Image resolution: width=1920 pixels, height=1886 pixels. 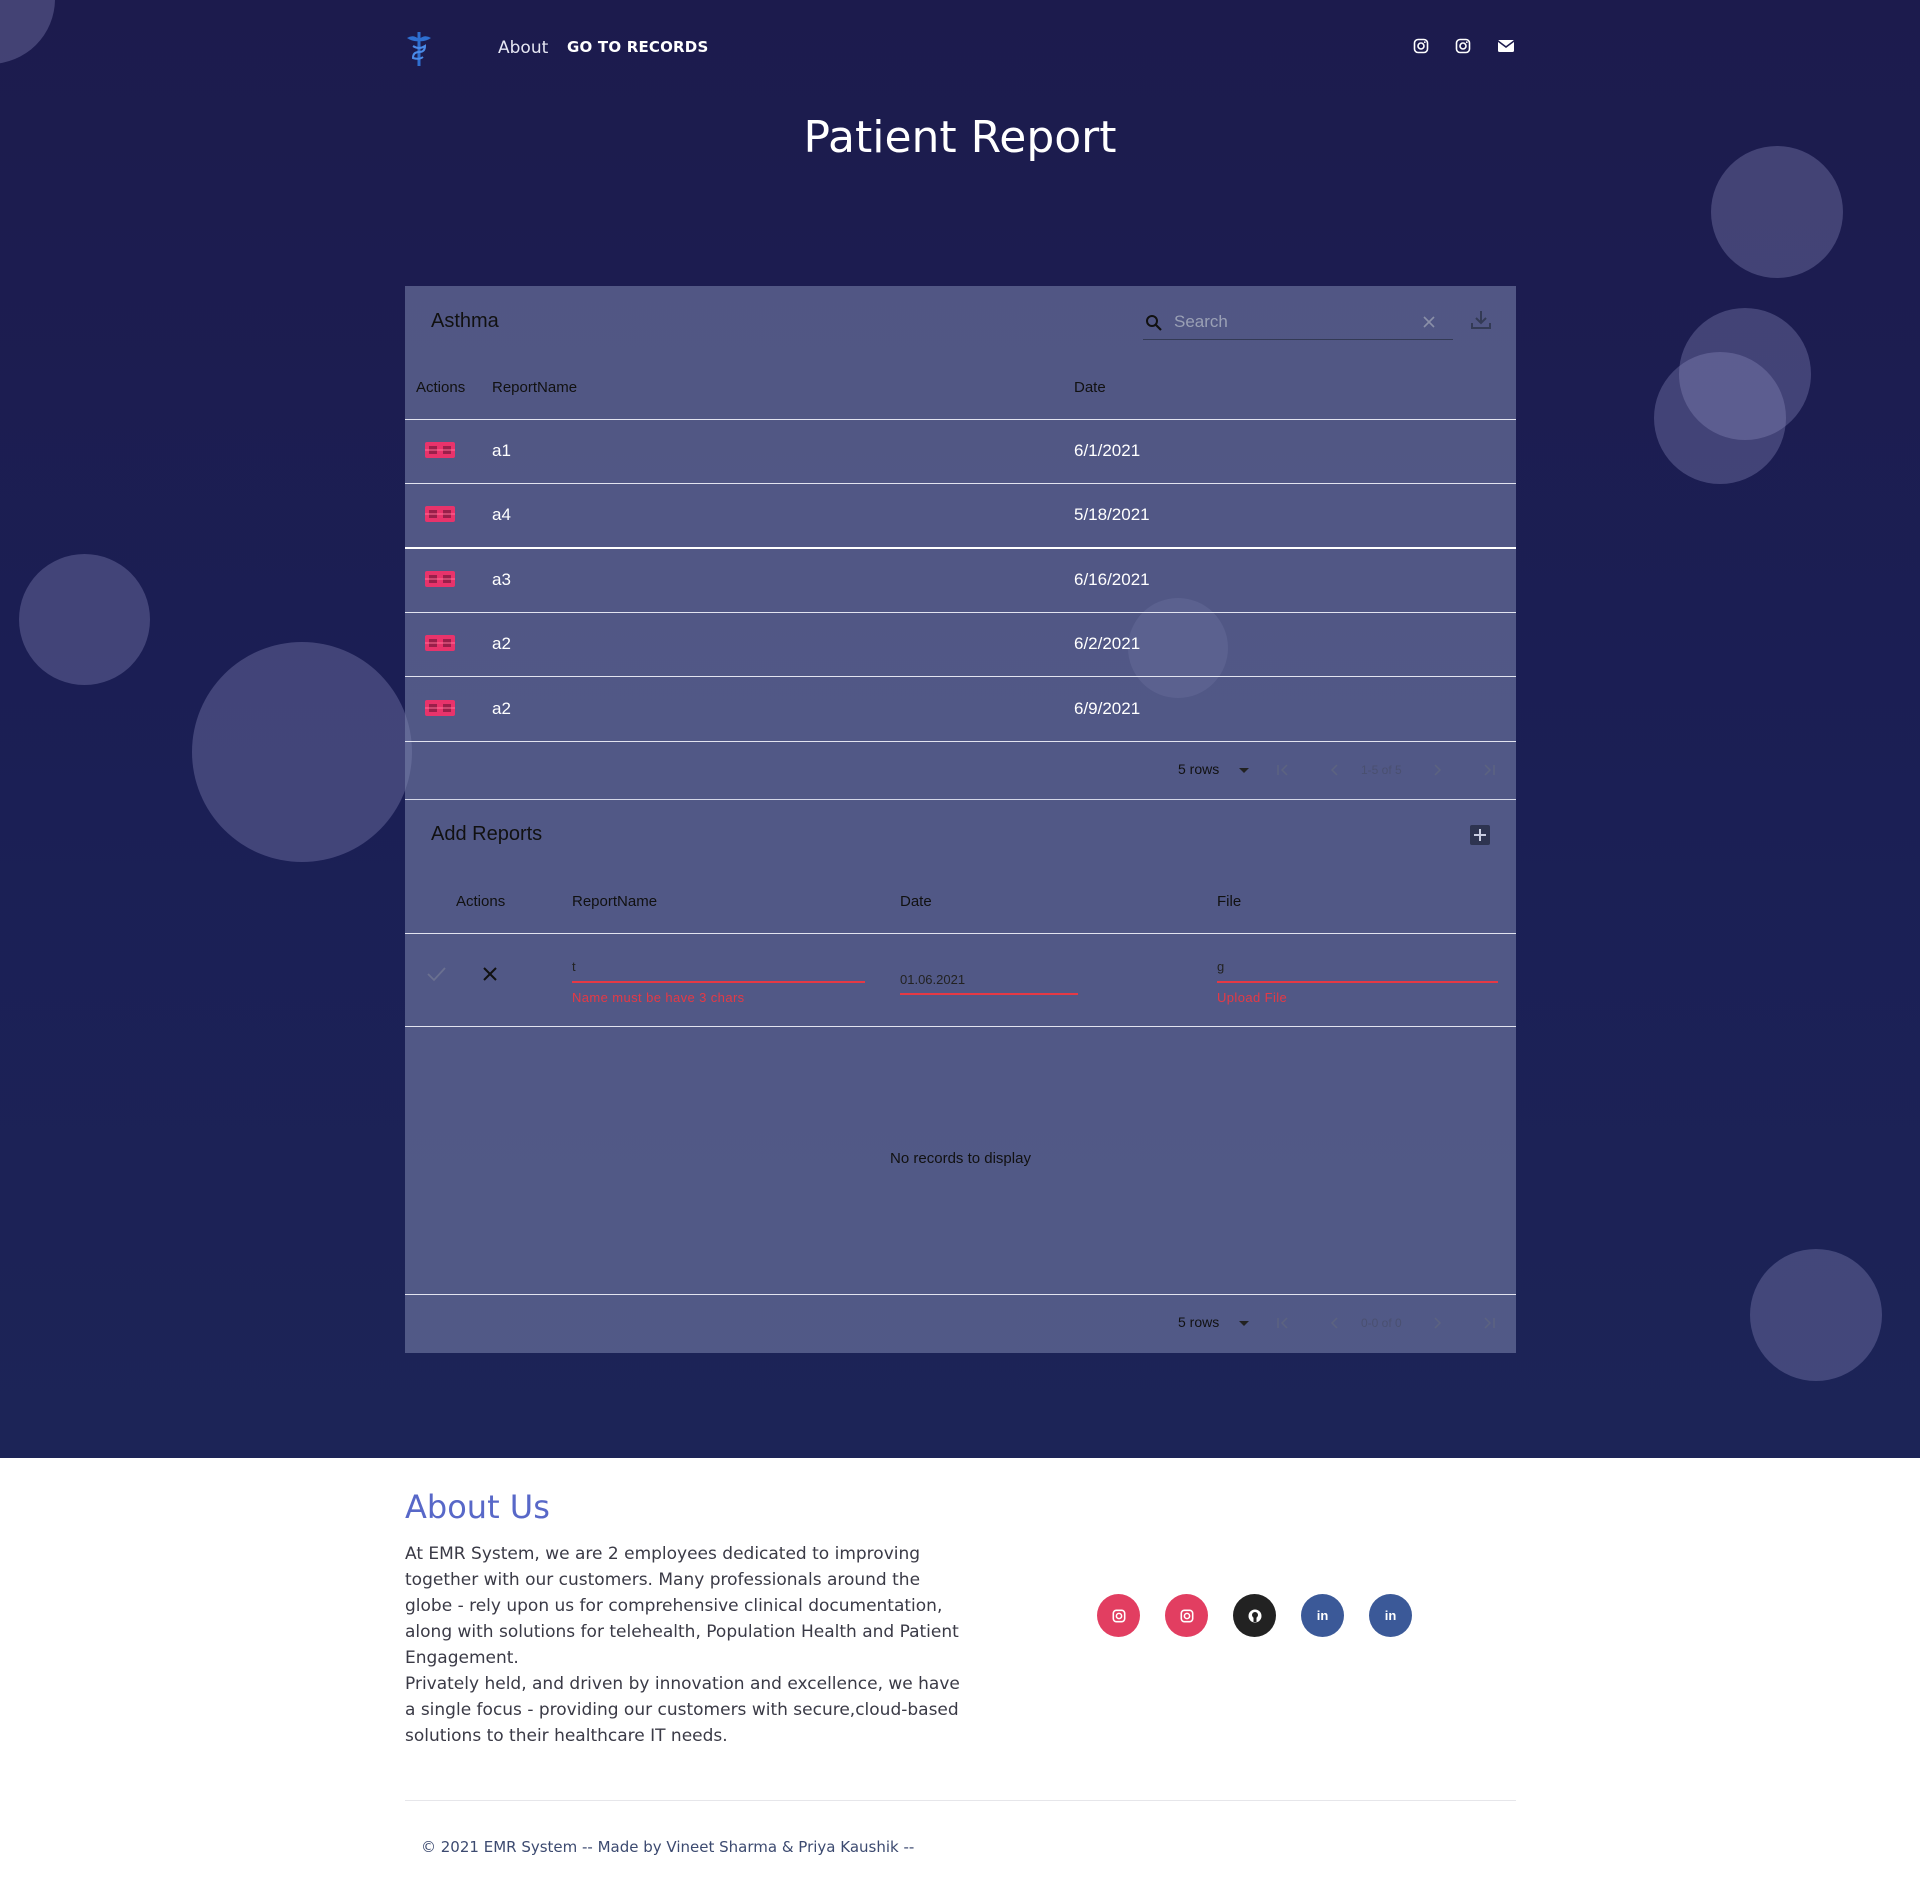 I want to click on report-name: a1, so click(x=501, y=450).